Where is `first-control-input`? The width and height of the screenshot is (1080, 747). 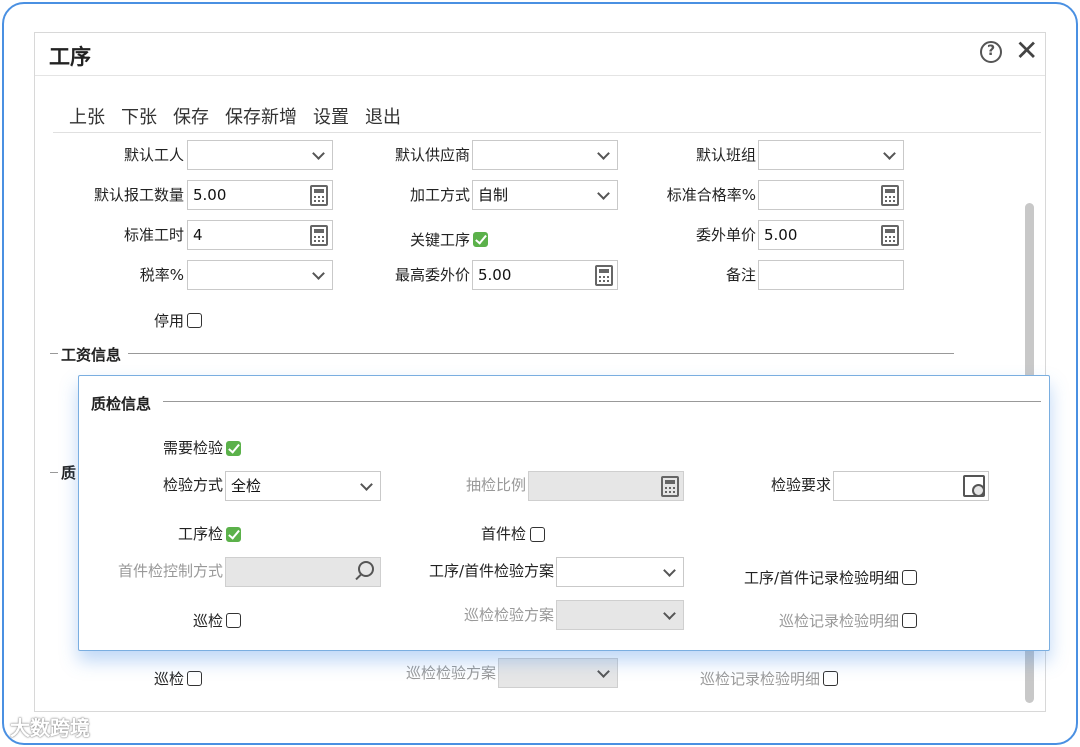
first-control-input is located at coordinates (303, 572).